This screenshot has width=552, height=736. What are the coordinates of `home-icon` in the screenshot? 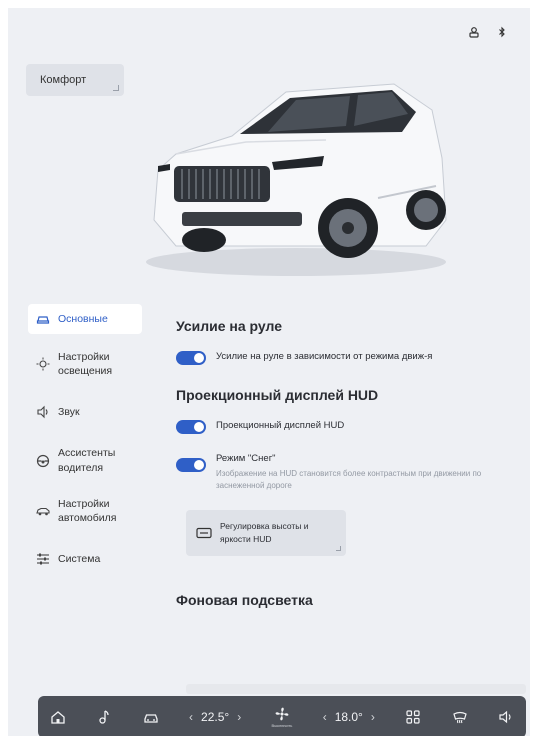 It's located at (58, 717).